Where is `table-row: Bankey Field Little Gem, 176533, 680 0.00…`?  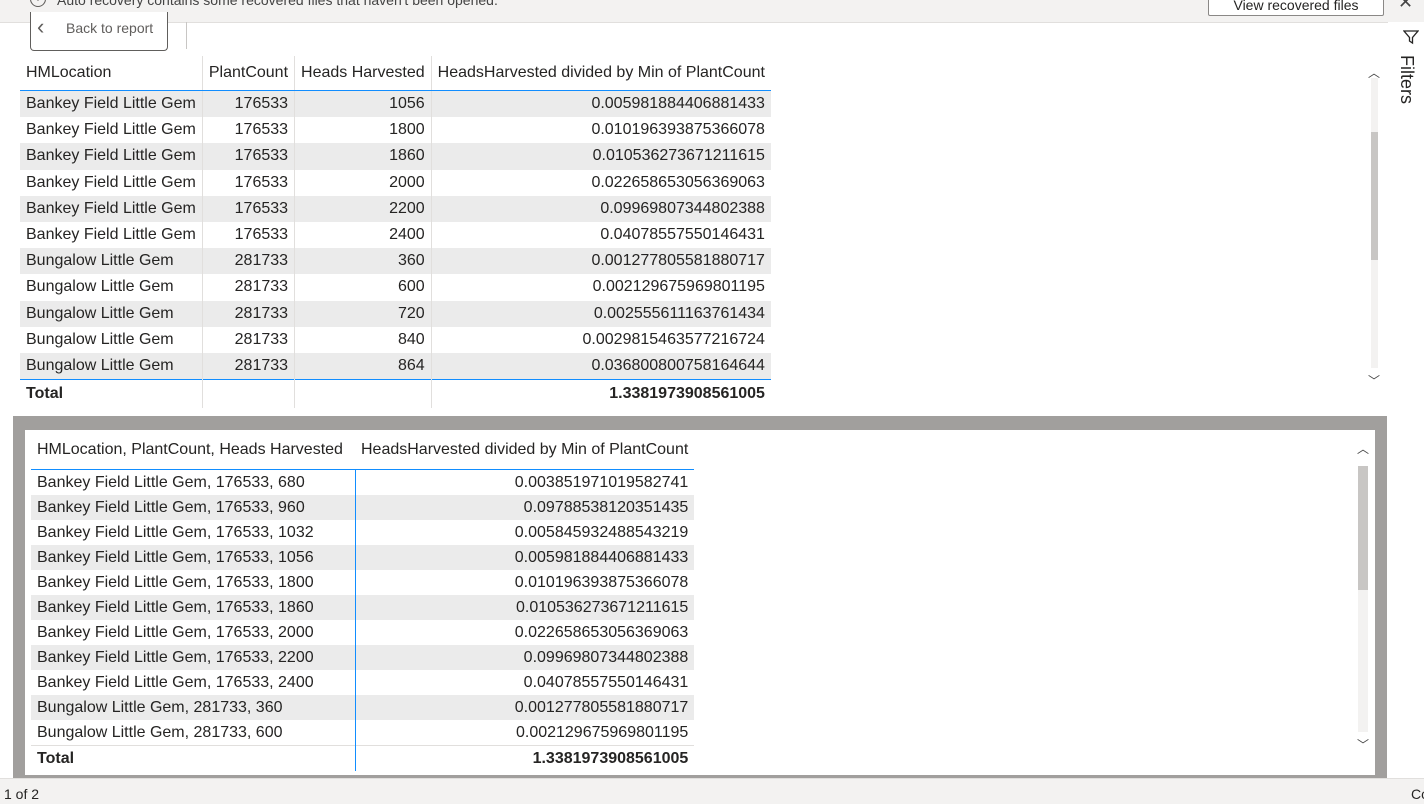
table-row: Bankey Field Little Gem, 176533, 680 0.00… is located at coordinates (362, 482).